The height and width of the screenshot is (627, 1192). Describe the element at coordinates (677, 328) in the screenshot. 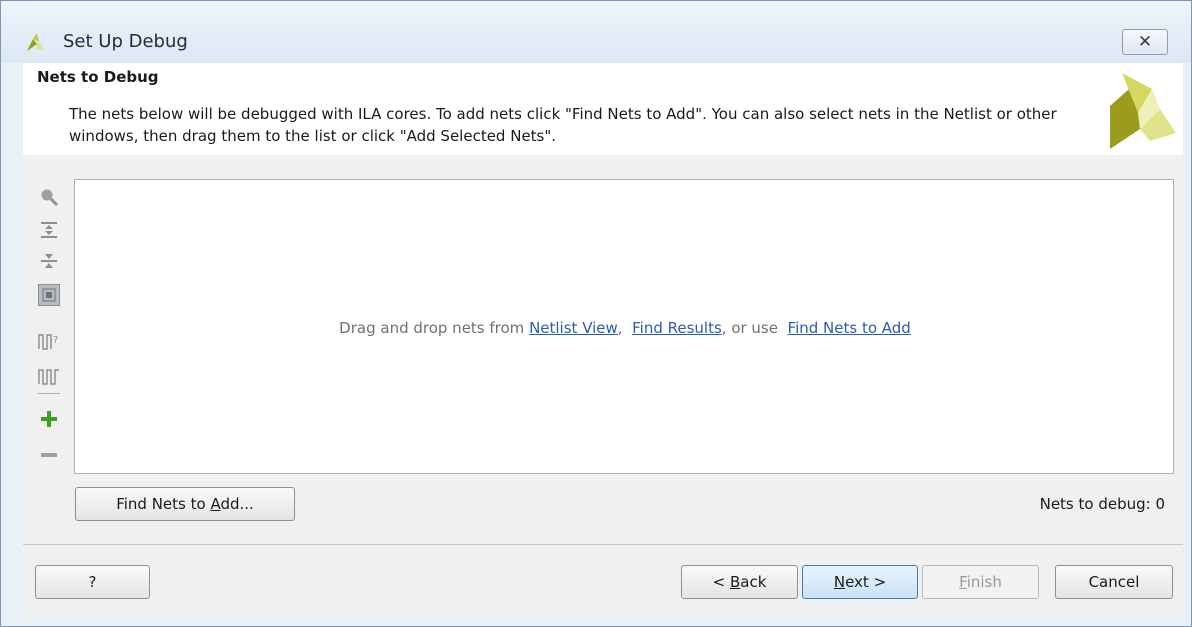

I see `find-results-link: Find Results` at that location.